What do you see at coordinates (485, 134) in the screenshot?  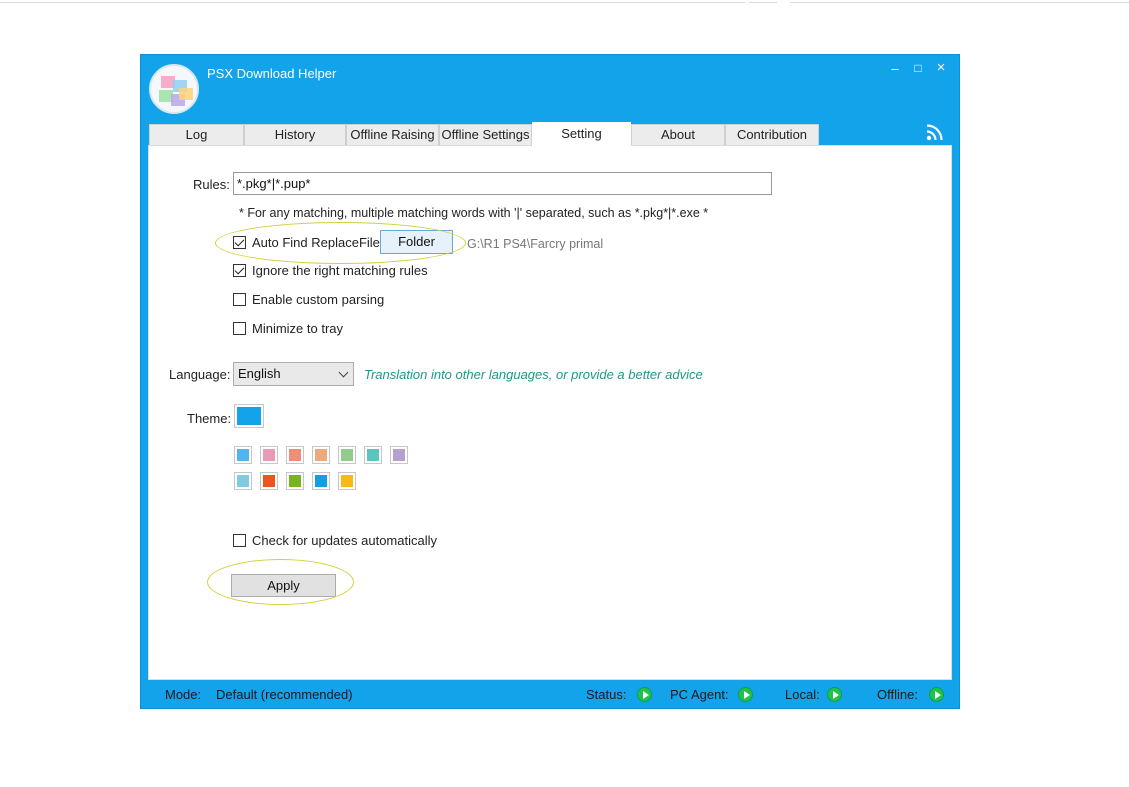 I see `tab-offline-settings: Offline Settings` at bounding box center [485, 134].